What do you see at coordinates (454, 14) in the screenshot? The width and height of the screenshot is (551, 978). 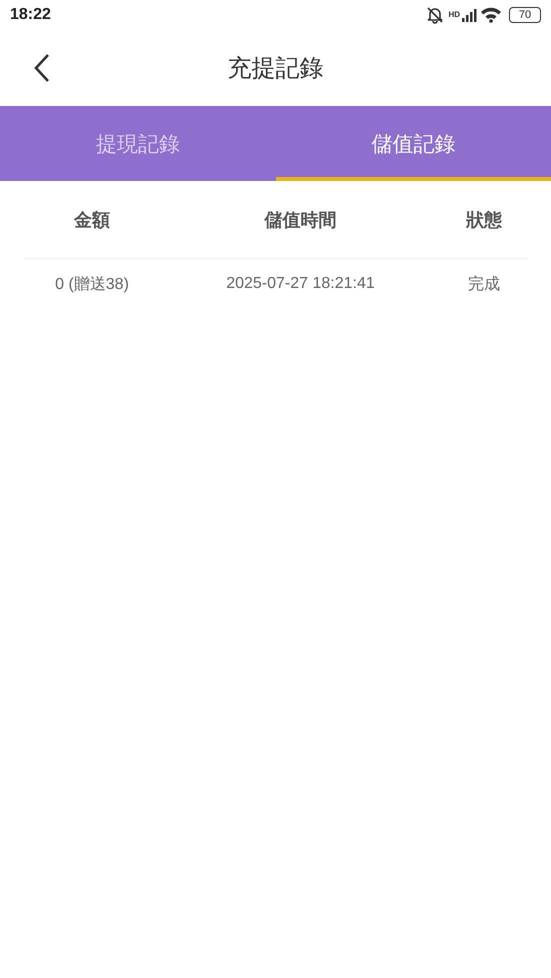 I see `network-label: HD` at bounding box center [454, 14].